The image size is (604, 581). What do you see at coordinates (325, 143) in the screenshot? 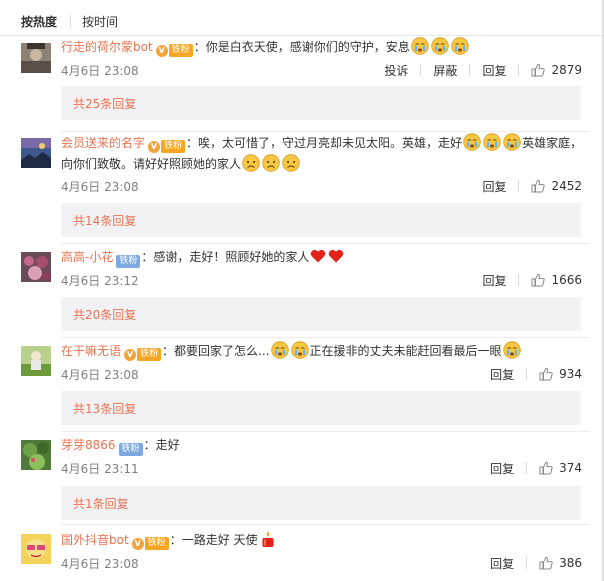
I see `comment-text-line: 会员送来的名字 V 铁粉 ：唉，太可惜了，守过月亮却未见太阳。英雄，走好 英雄家庭，` at bounding box center [325, 143].